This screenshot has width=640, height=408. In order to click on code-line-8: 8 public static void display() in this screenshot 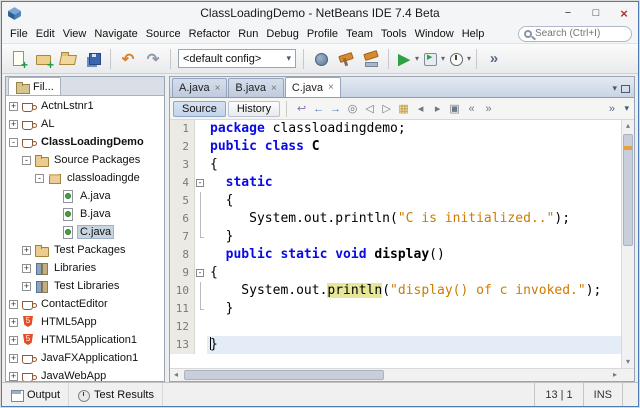, I will do `click(395, 255)`.